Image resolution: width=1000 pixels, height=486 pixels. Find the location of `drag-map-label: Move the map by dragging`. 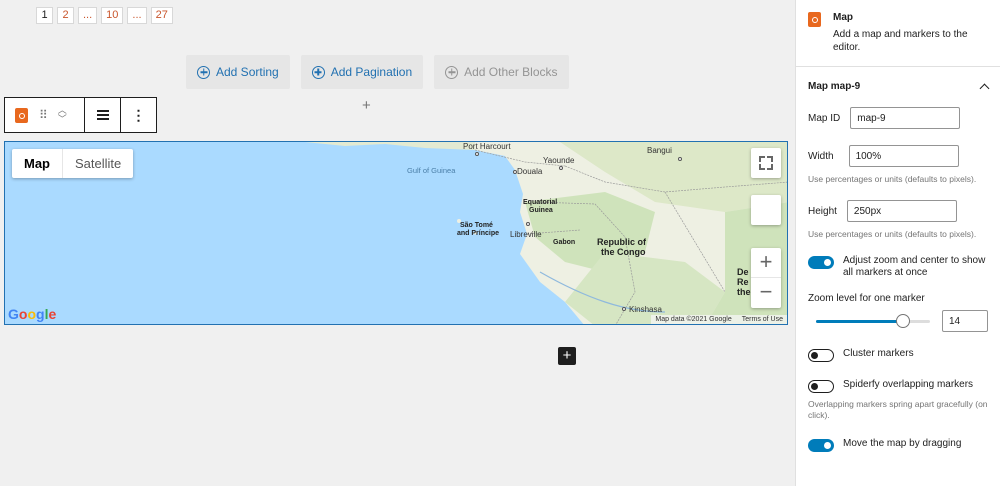

drag-map-label: Move the map by dragging is located at coordinates (902, 443).